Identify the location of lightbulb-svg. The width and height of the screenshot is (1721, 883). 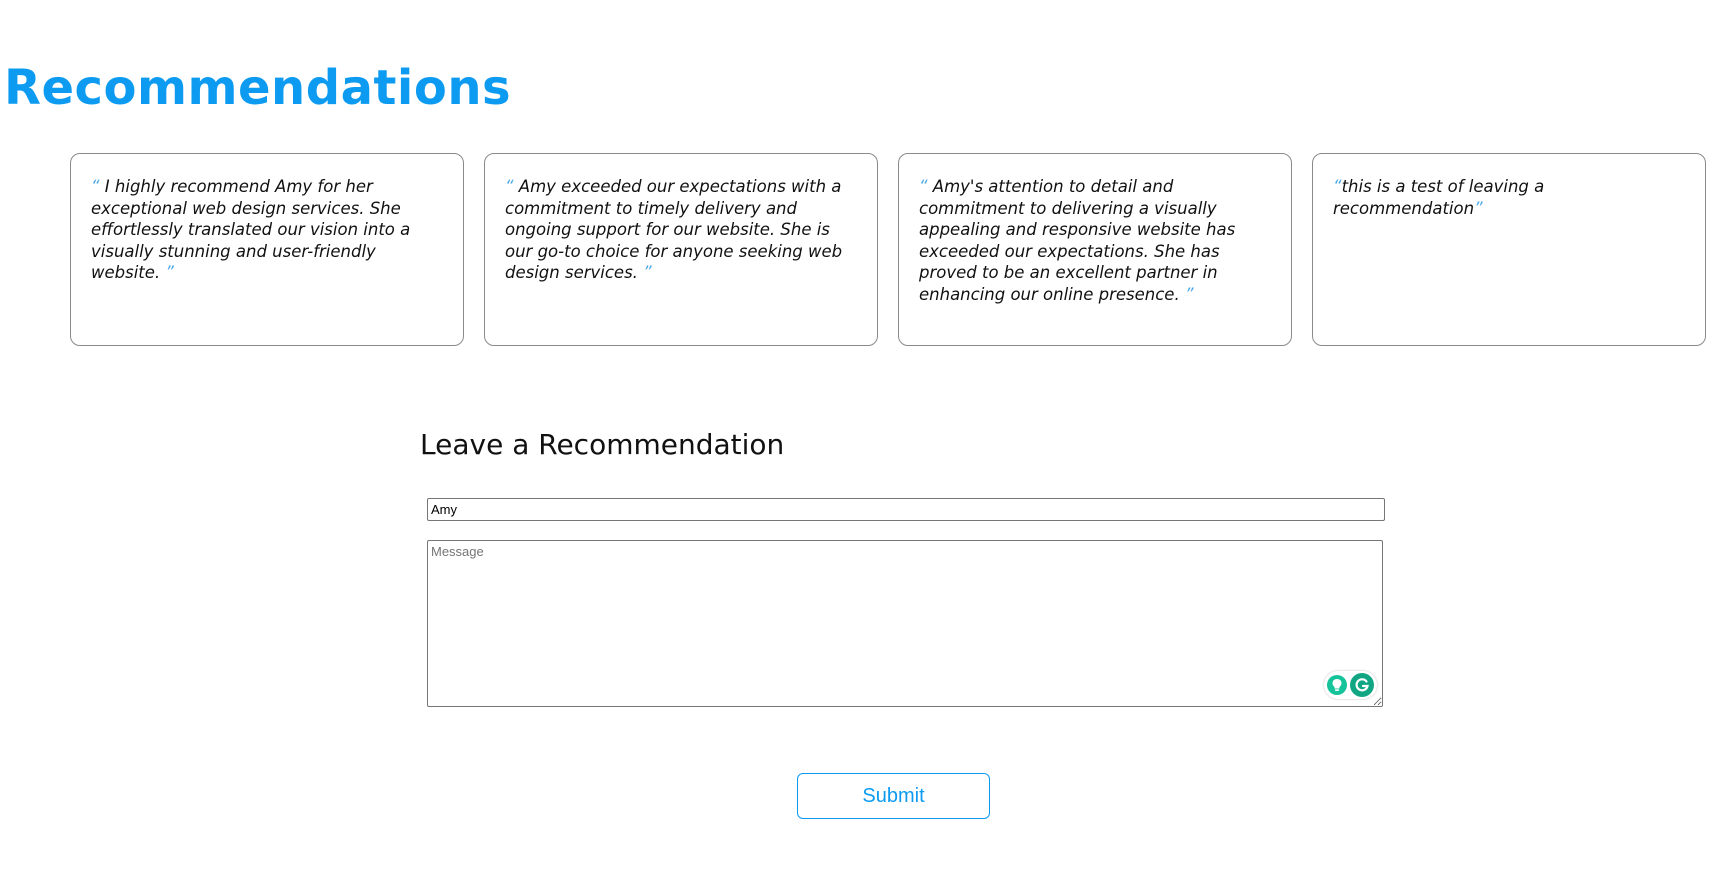
(1337, 685).